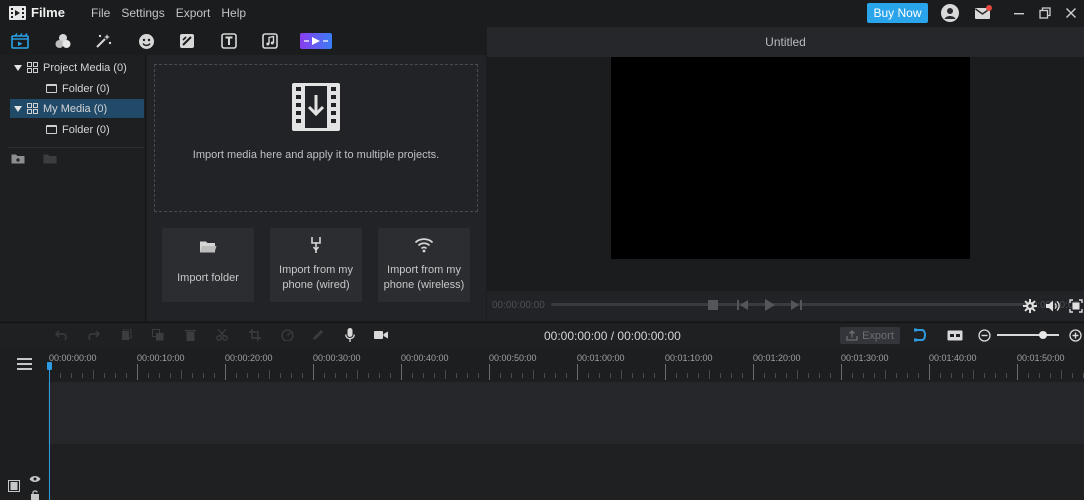 The width and height of the screenshot is (1084, 500). I want to click on delete-folder-icon, so click(50, 160).